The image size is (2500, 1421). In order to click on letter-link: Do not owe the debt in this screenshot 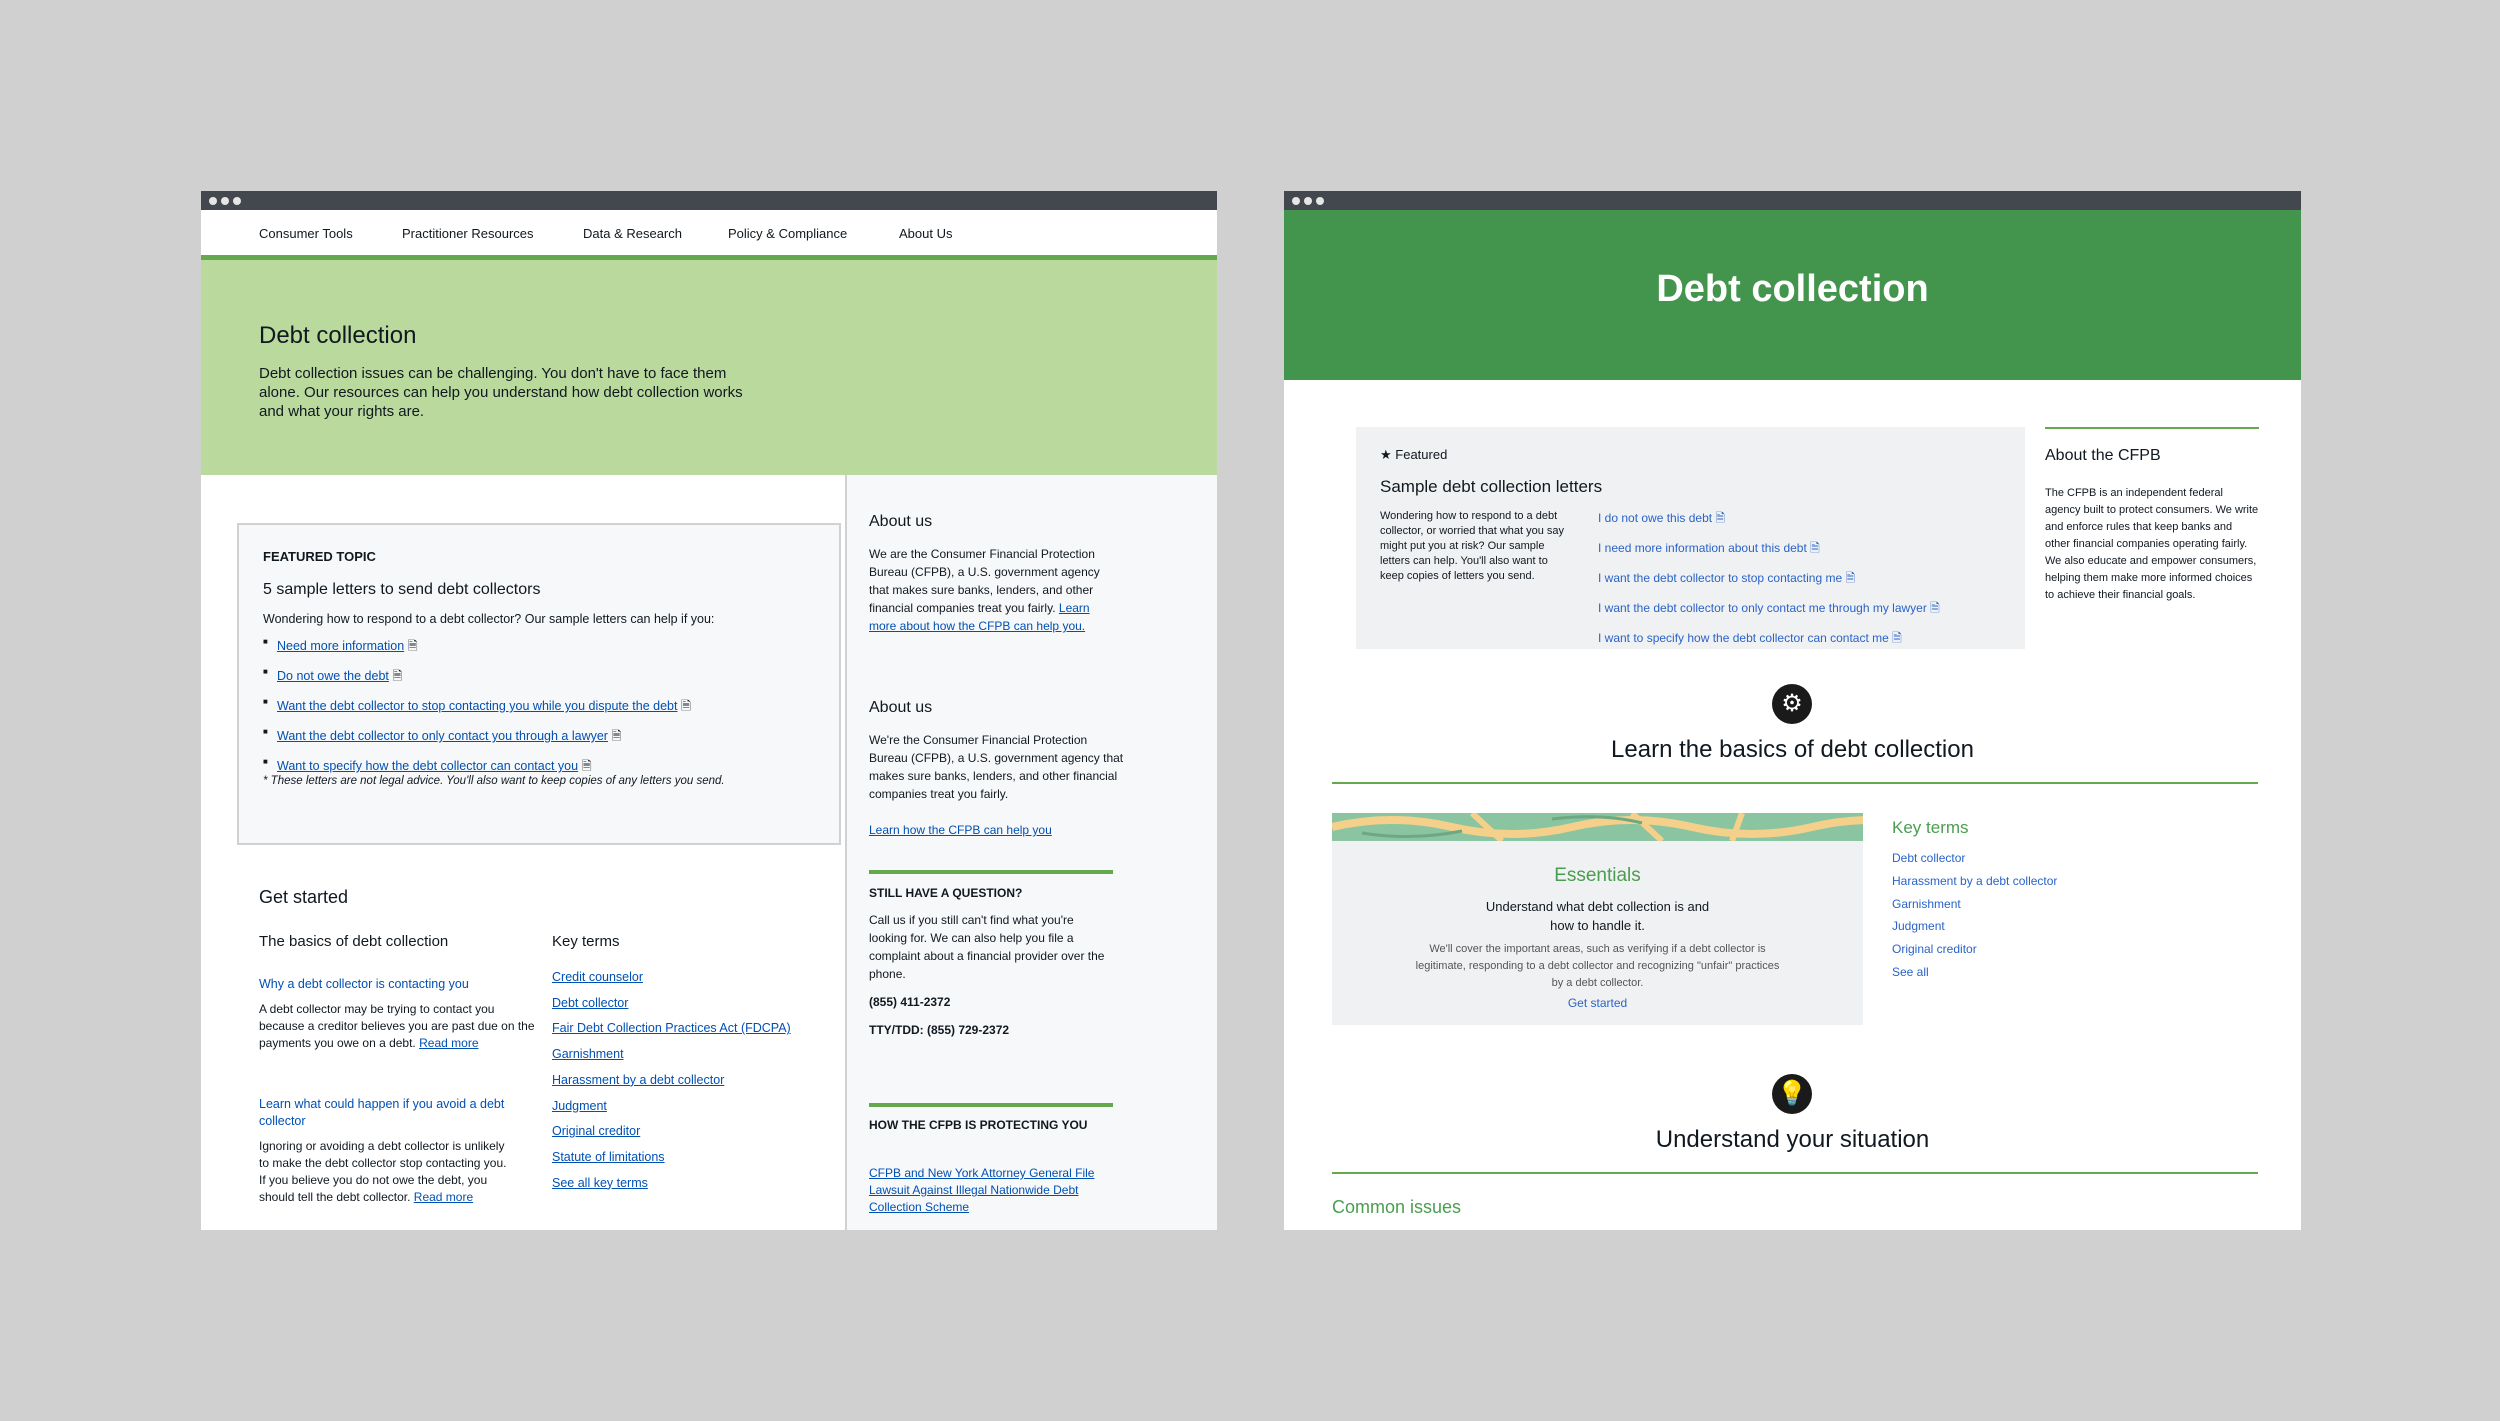, I will do `click(333, 676)`.